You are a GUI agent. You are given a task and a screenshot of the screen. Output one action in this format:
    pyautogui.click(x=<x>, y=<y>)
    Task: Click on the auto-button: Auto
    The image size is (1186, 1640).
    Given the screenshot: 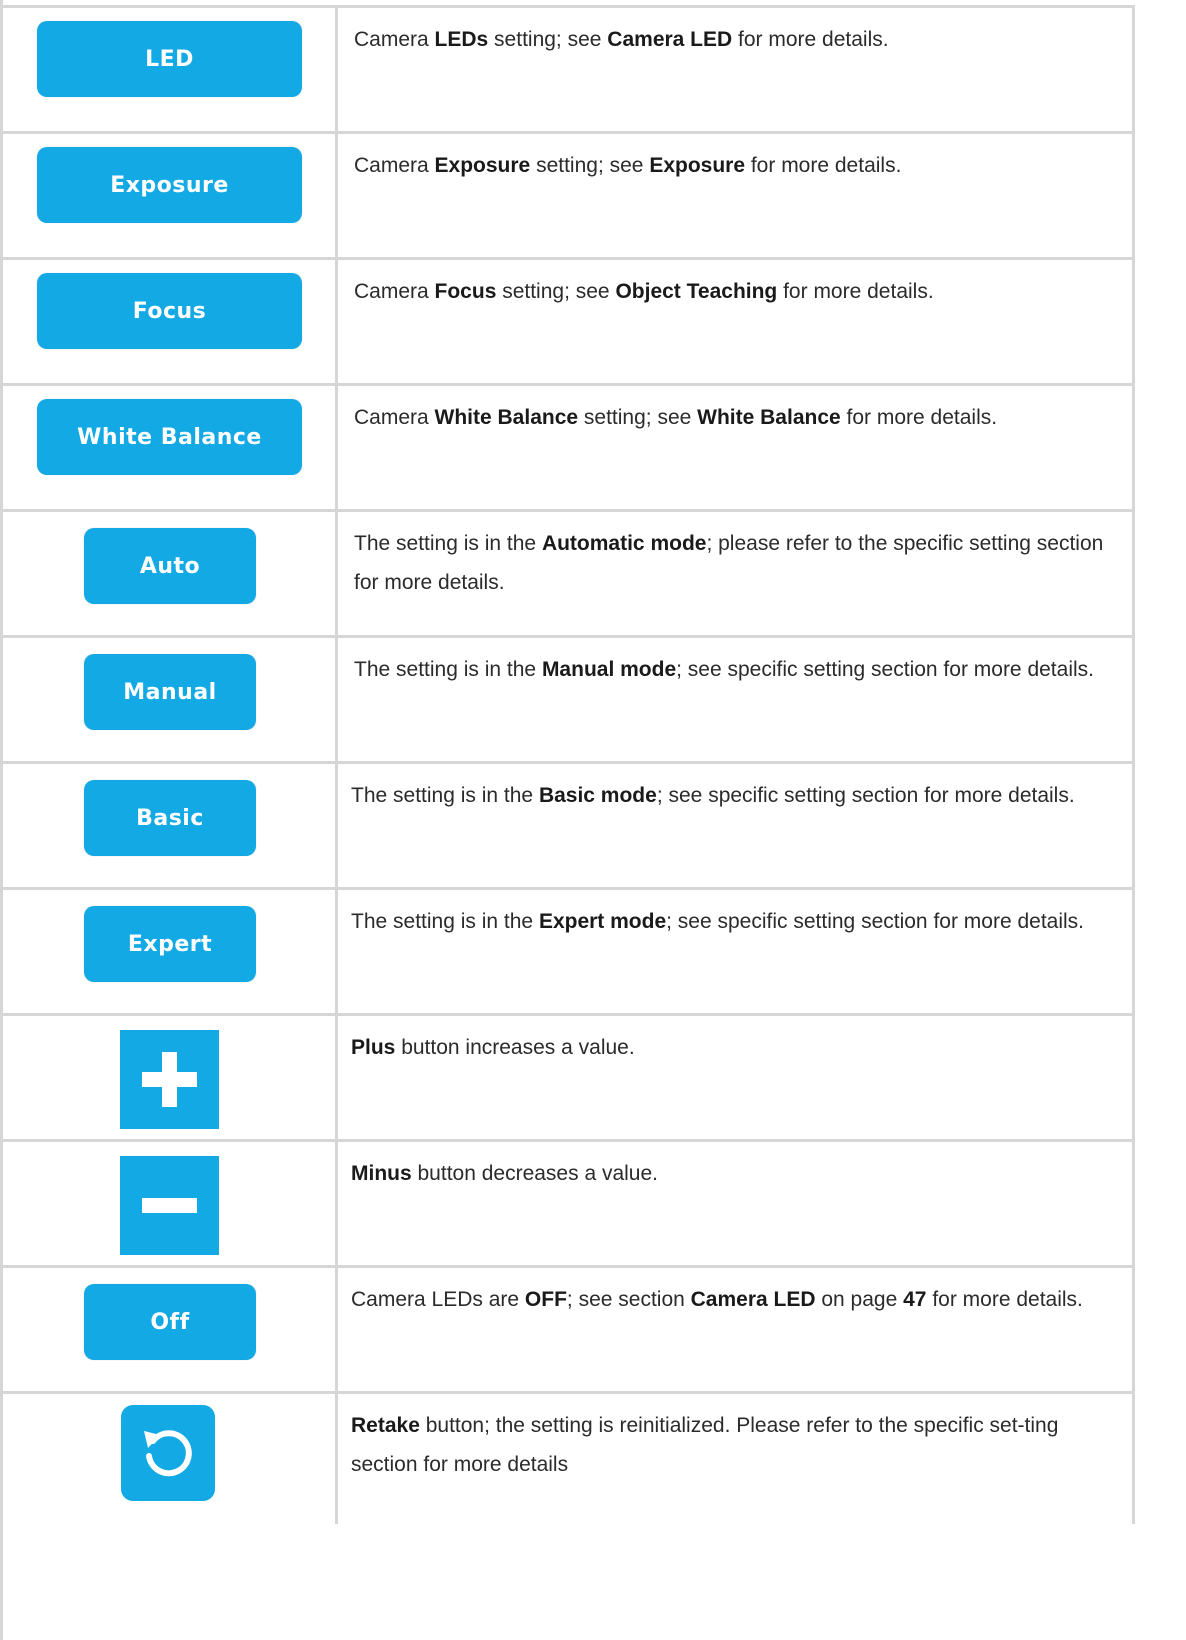 What is the action you would take?
    pyautogui.click(x=170, y=566)
    